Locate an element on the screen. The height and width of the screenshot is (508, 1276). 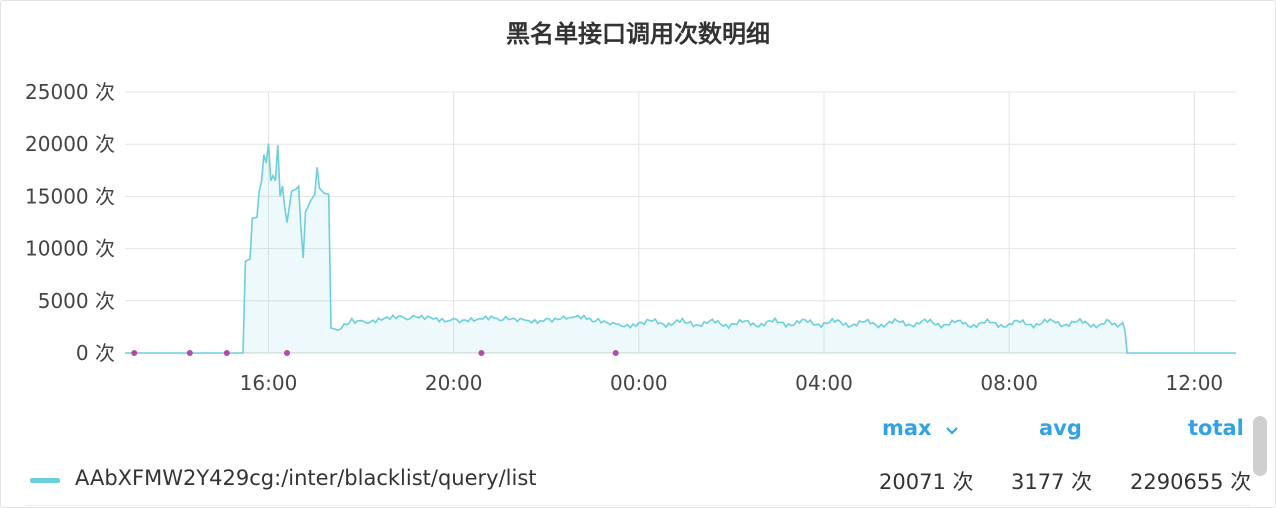
chevron-down-icon is located at coordinates (952, 429).